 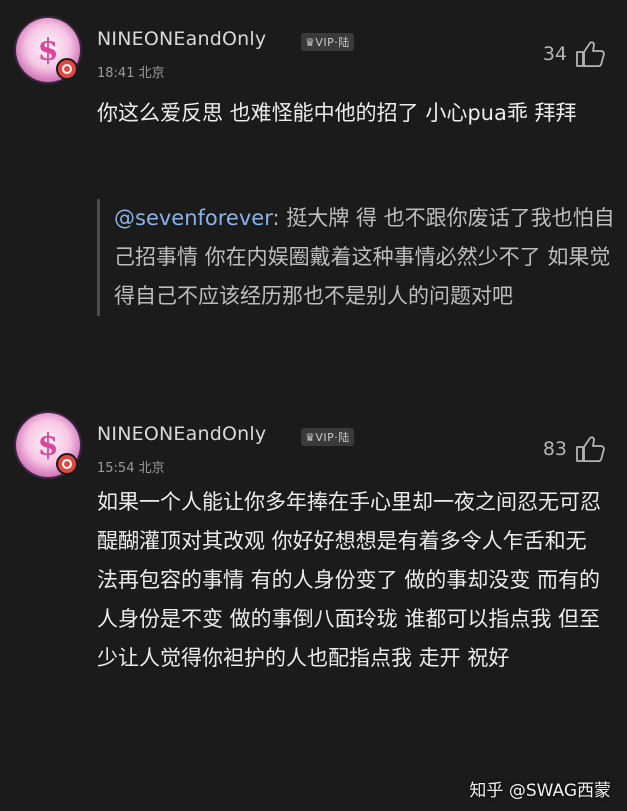 What do you see at coordinates (116, 73) in the screenshot?
I see `comment-time: 18:41` at bounding box center [116, 73].